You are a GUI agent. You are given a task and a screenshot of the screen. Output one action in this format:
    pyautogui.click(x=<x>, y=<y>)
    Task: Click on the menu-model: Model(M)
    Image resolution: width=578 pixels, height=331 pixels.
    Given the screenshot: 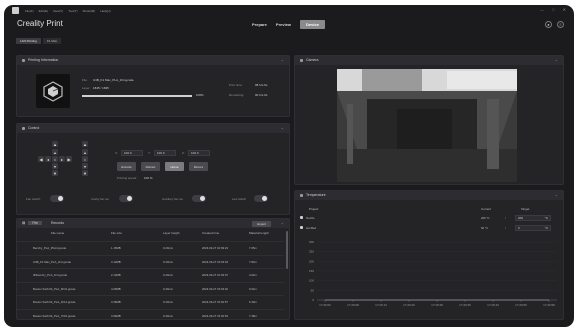 What is the action you would take?
    pyautogui.click(x=89, y=11)
    